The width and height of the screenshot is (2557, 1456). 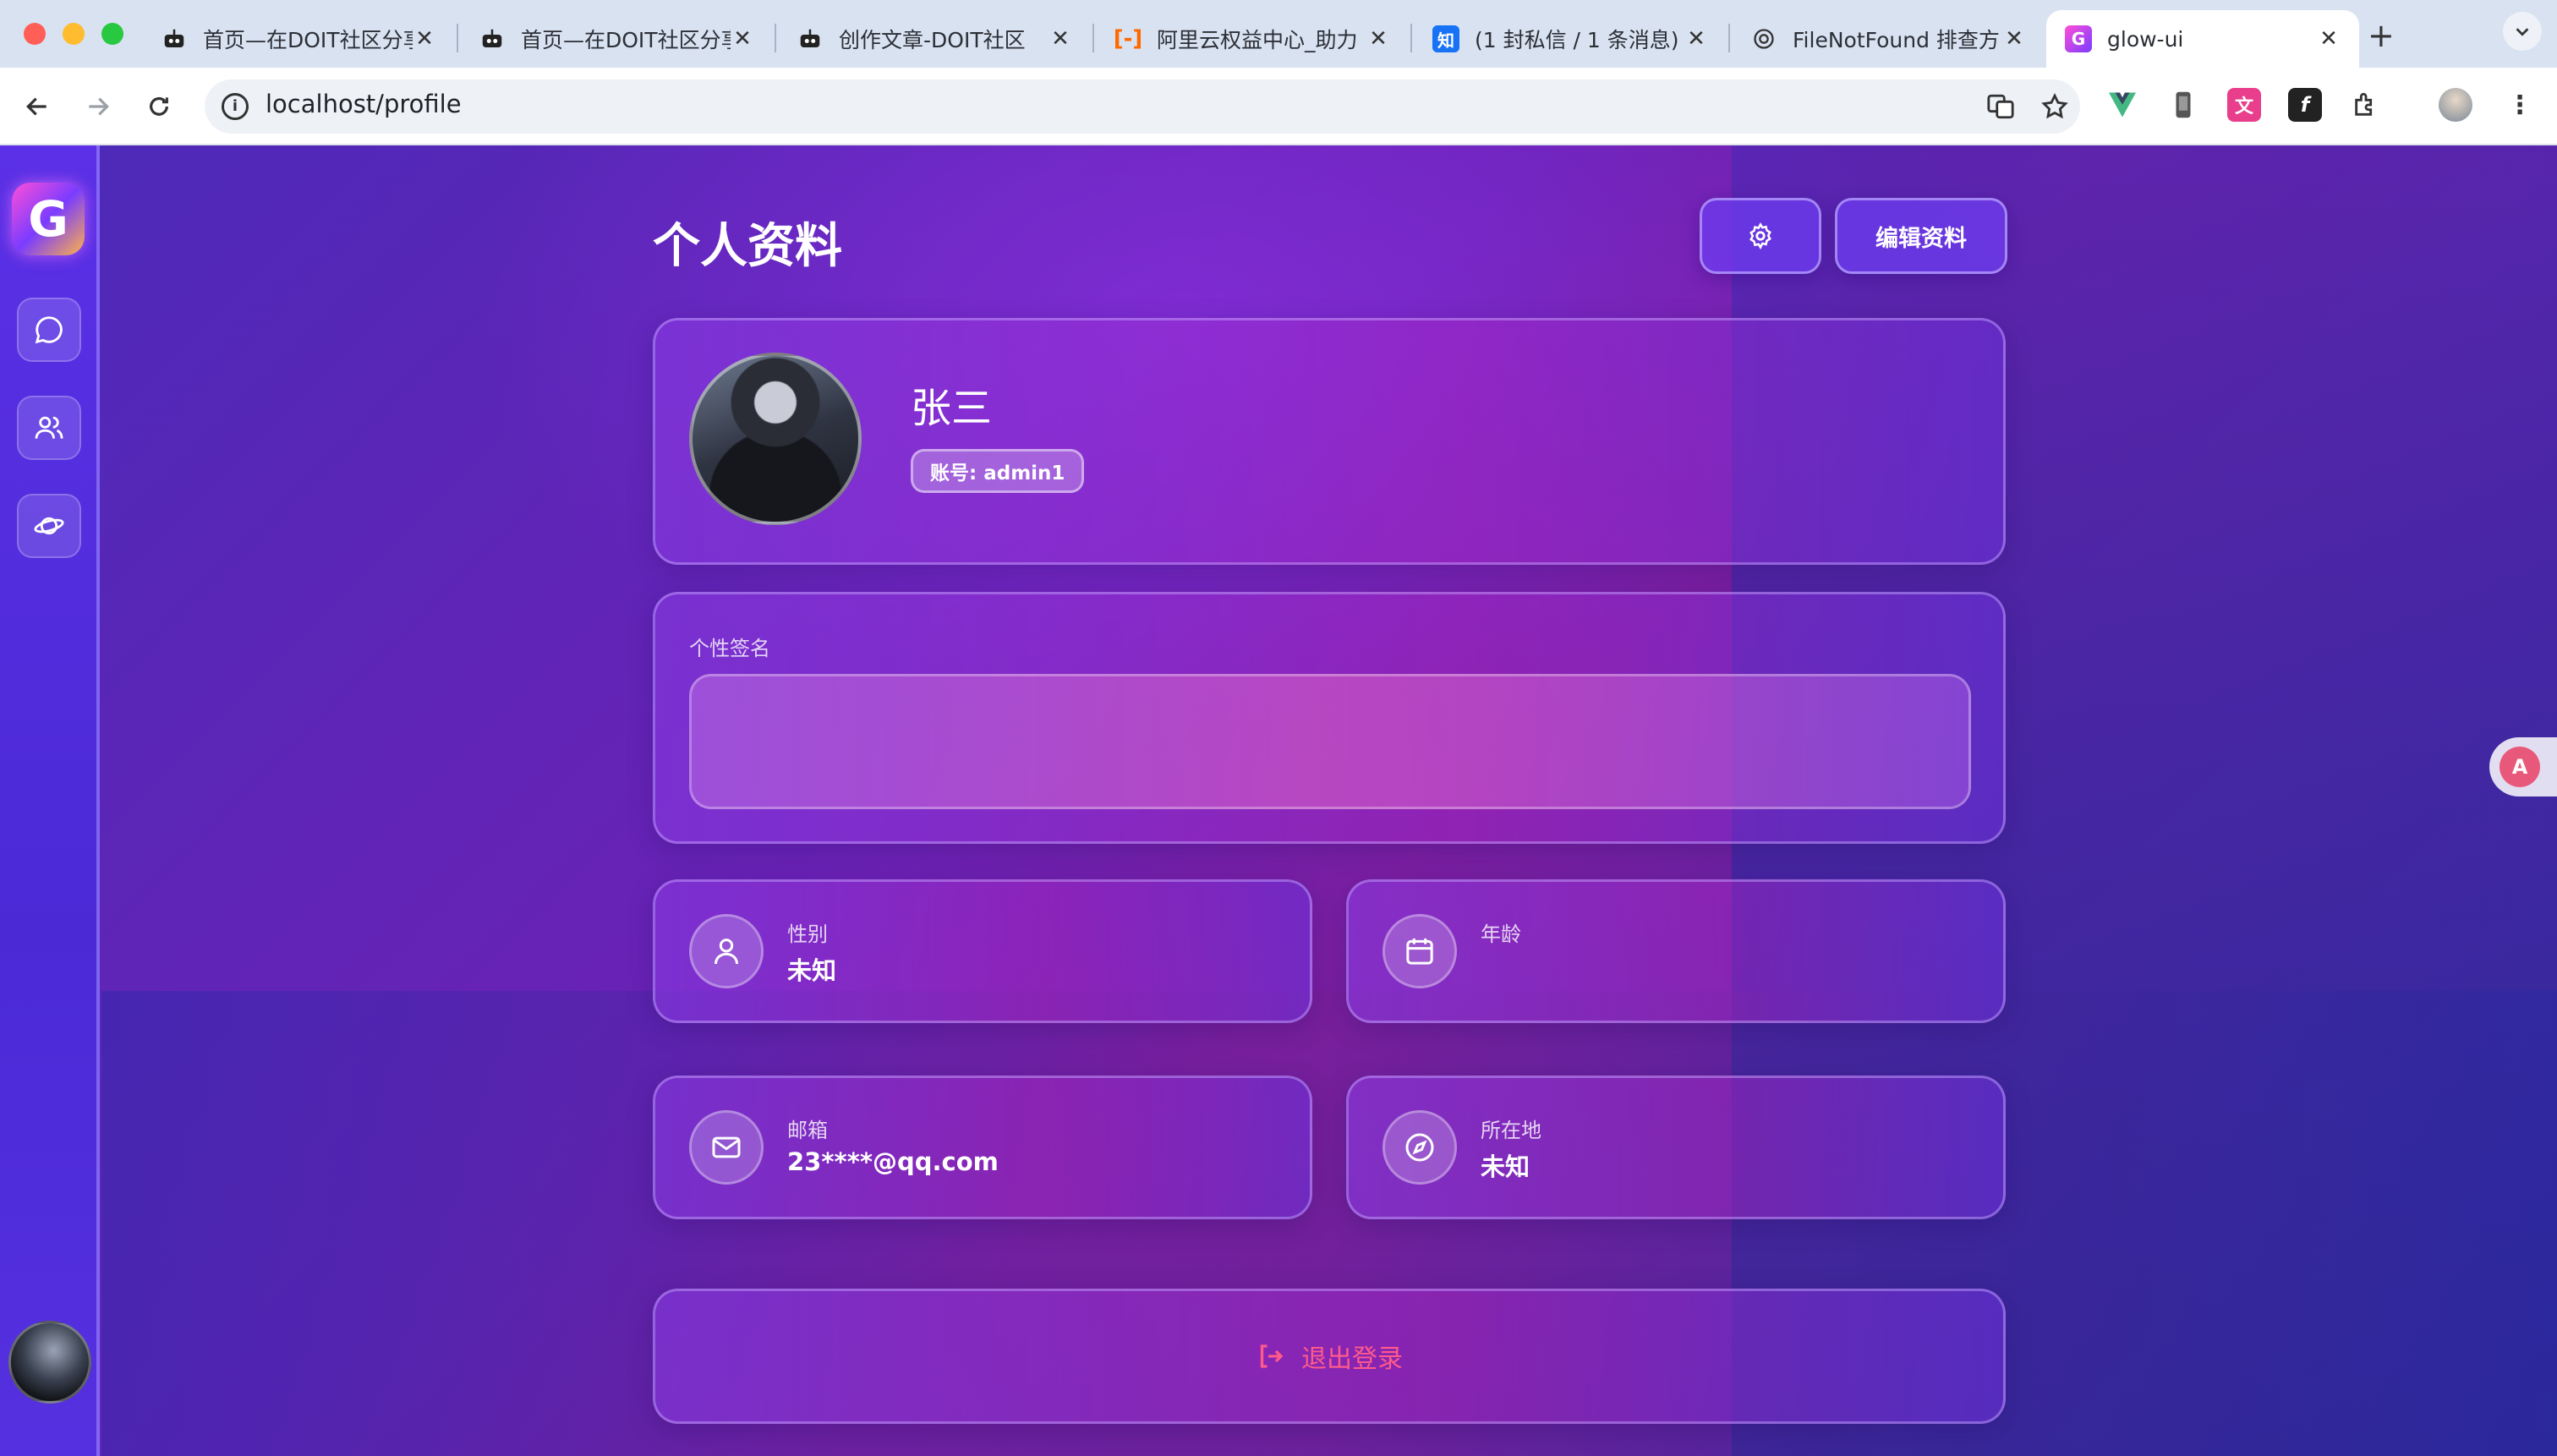 I want to click on tab-title: glow-ui, so click(x=2145, y=39).